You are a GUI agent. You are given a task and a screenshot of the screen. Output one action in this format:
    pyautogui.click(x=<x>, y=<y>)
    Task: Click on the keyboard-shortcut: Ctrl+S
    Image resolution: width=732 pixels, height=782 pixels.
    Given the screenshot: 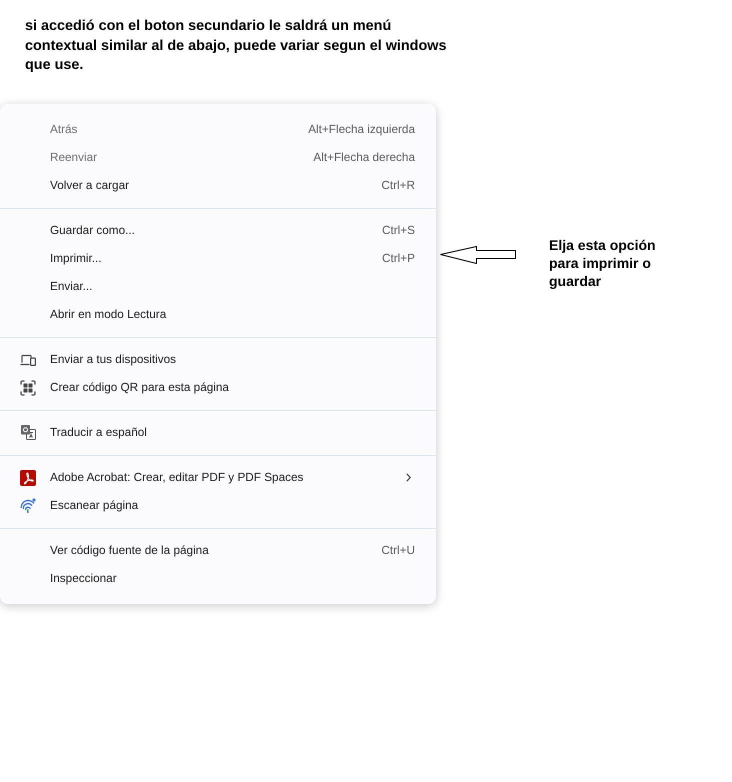 What is the action you would take?
    pyautogui.click(x=398, y=230)
    